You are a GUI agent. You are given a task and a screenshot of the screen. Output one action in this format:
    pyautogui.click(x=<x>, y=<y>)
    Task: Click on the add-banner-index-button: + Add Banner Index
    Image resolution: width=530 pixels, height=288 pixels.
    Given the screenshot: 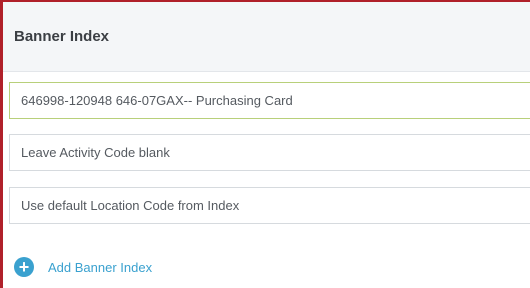 What is the action you would take?
    pyautogui.click(x=83, y=267)
    